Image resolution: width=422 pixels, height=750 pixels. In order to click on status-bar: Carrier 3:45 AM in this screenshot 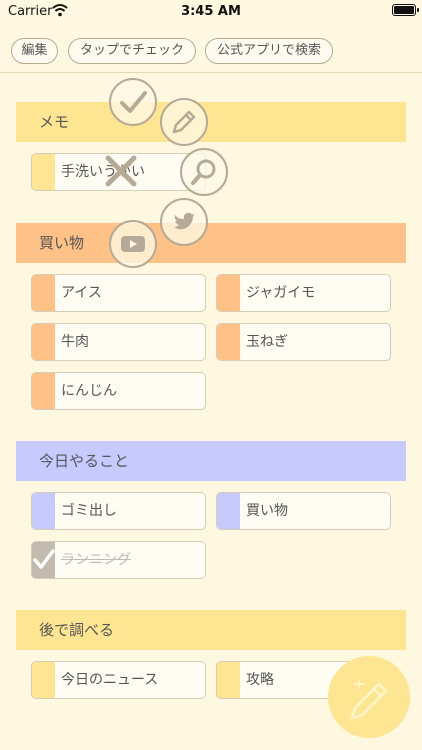, I will do `click(211, 13)`.